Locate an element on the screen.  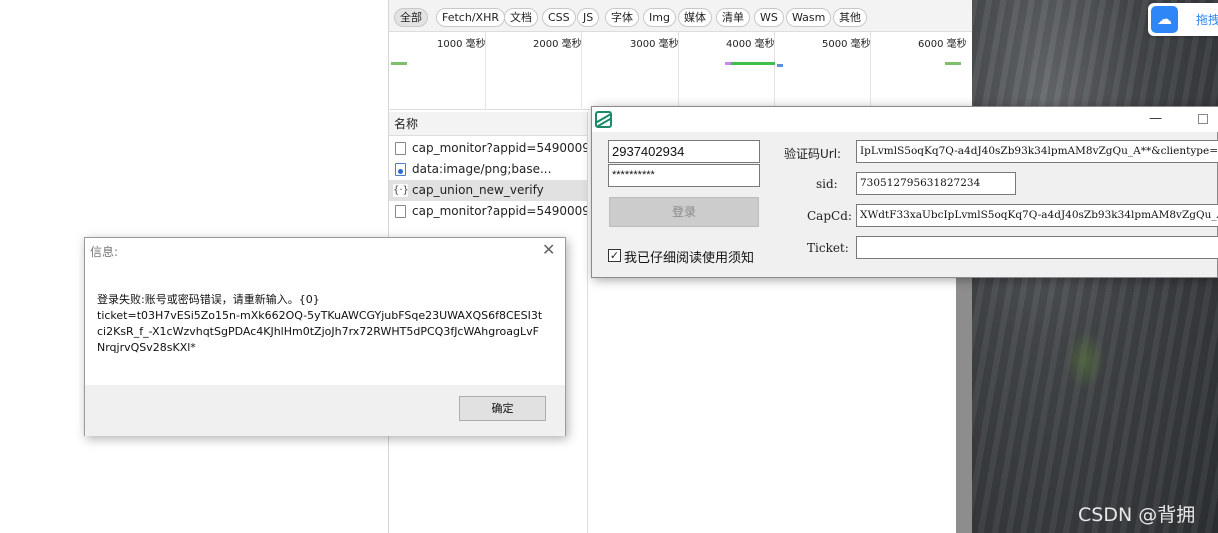
close-icon: ✕ is located at coordinates (548, 249).